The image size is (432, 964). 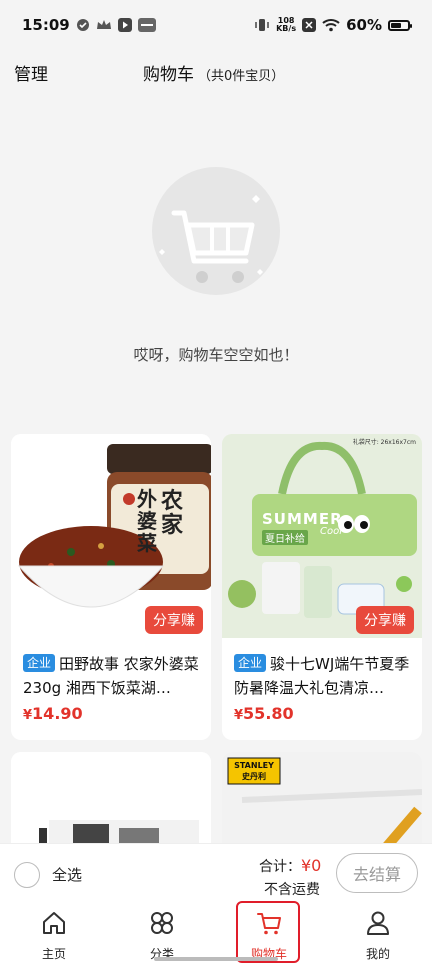 What do you see at coordinates (104, 25) in the screenshot?
I see `crown-icon` at bounding box center [104, 25].